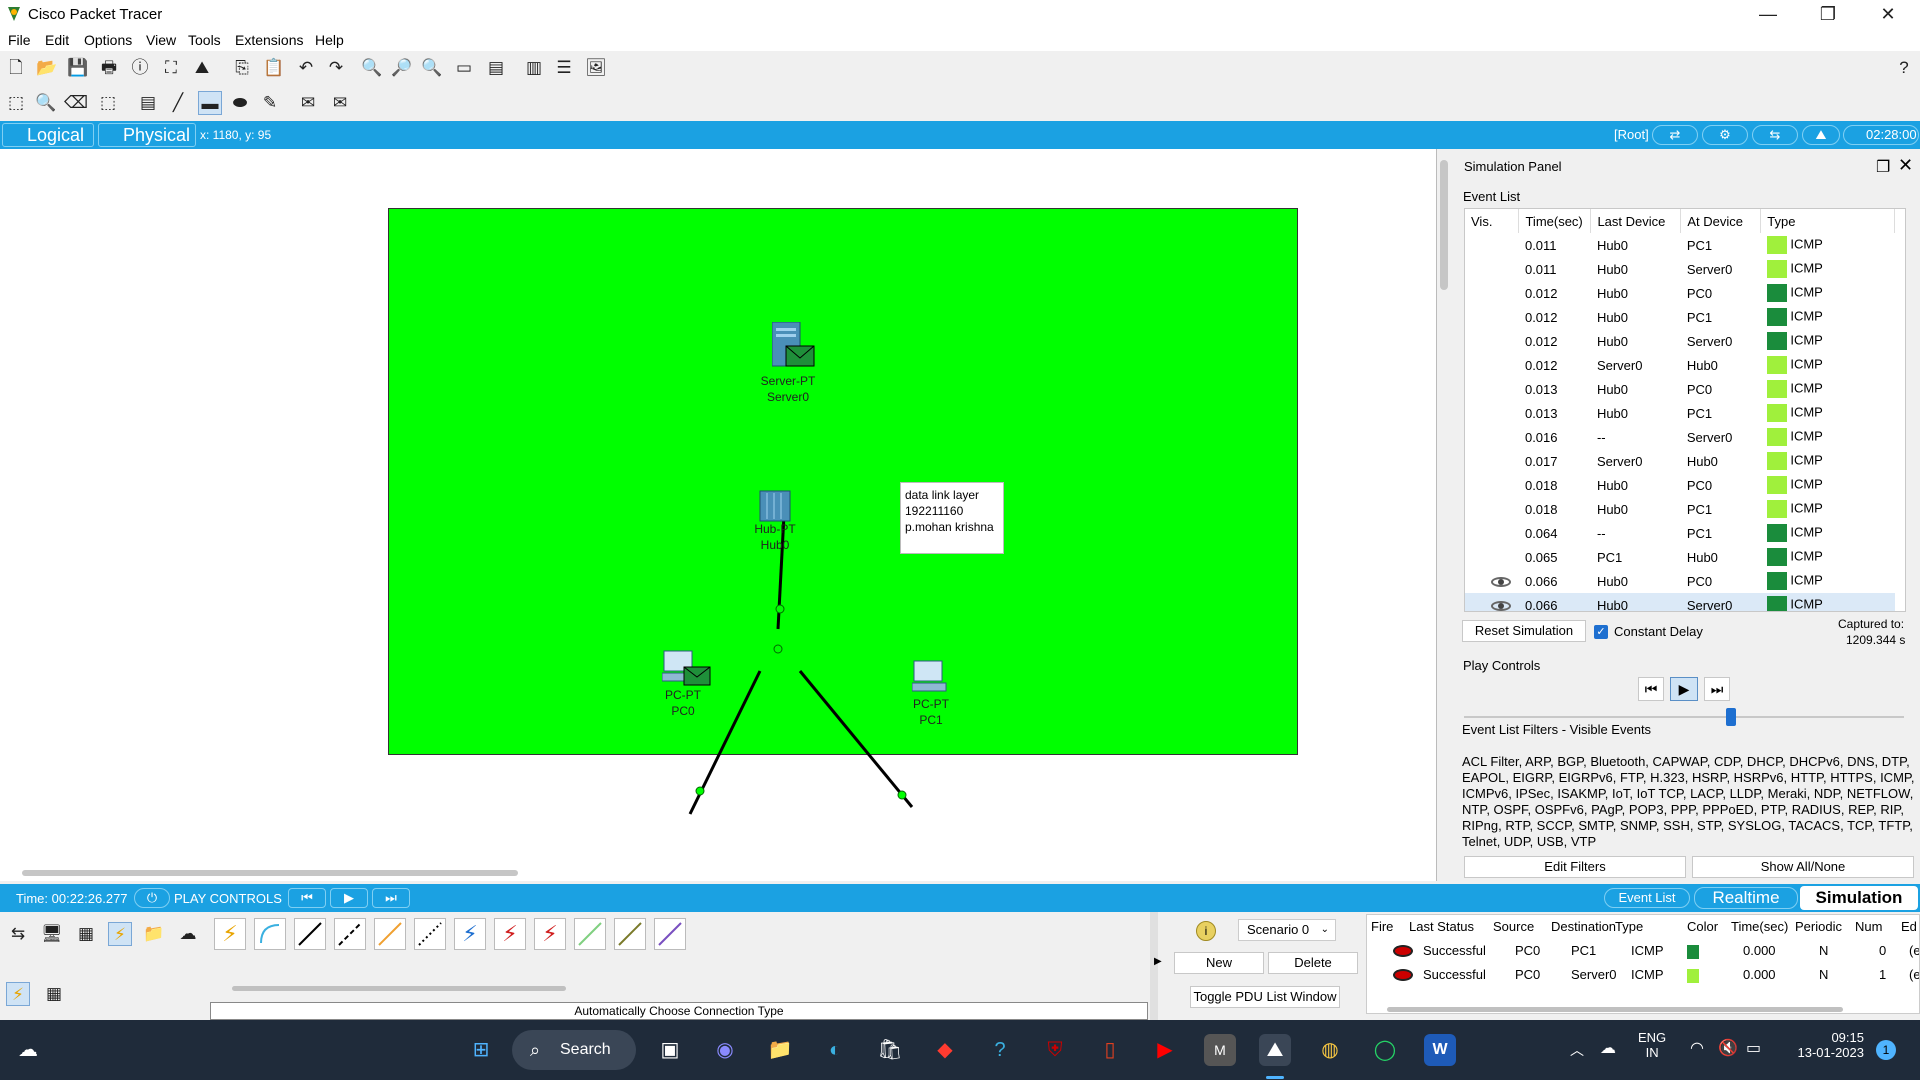 The height and width of the screenshot is (1080, 1920). What do you see at coordinates (1220, 1050) in the screenshot?
I see `m-app-icon: M` at bounding box center [1220, 1050].